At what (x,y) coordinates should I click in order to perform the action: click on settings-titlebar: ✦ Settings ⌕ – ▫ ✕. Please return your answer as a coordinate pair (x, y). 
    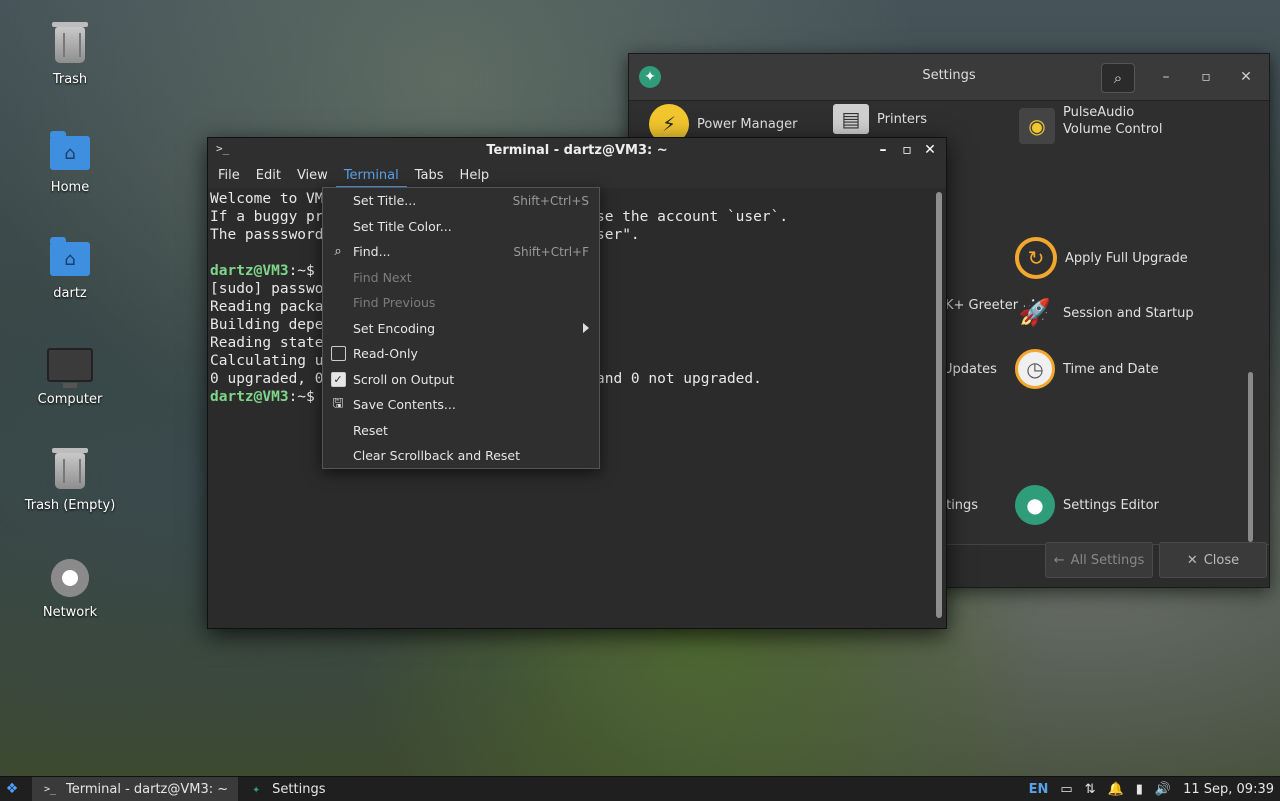
    Looking at the image, I should click on (949, 77).